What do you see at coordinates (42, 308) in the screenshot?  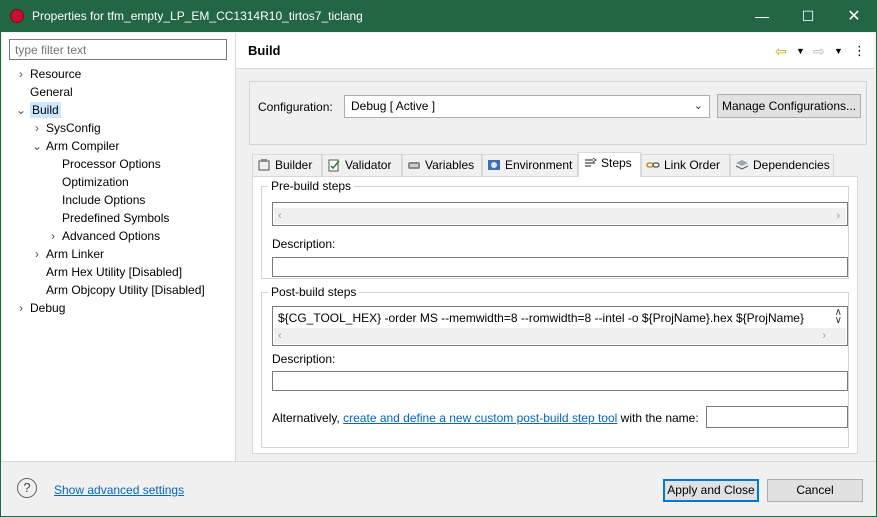 I see `tree-item-debug: › Debug` at bounding box center [42, 308].